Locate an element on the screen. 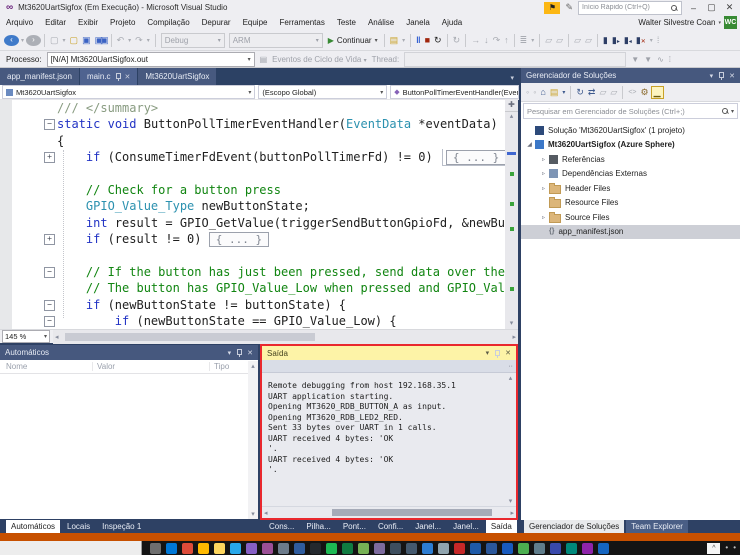  attach-to-process-icon: ▤ is located at coordinates (394, 40).